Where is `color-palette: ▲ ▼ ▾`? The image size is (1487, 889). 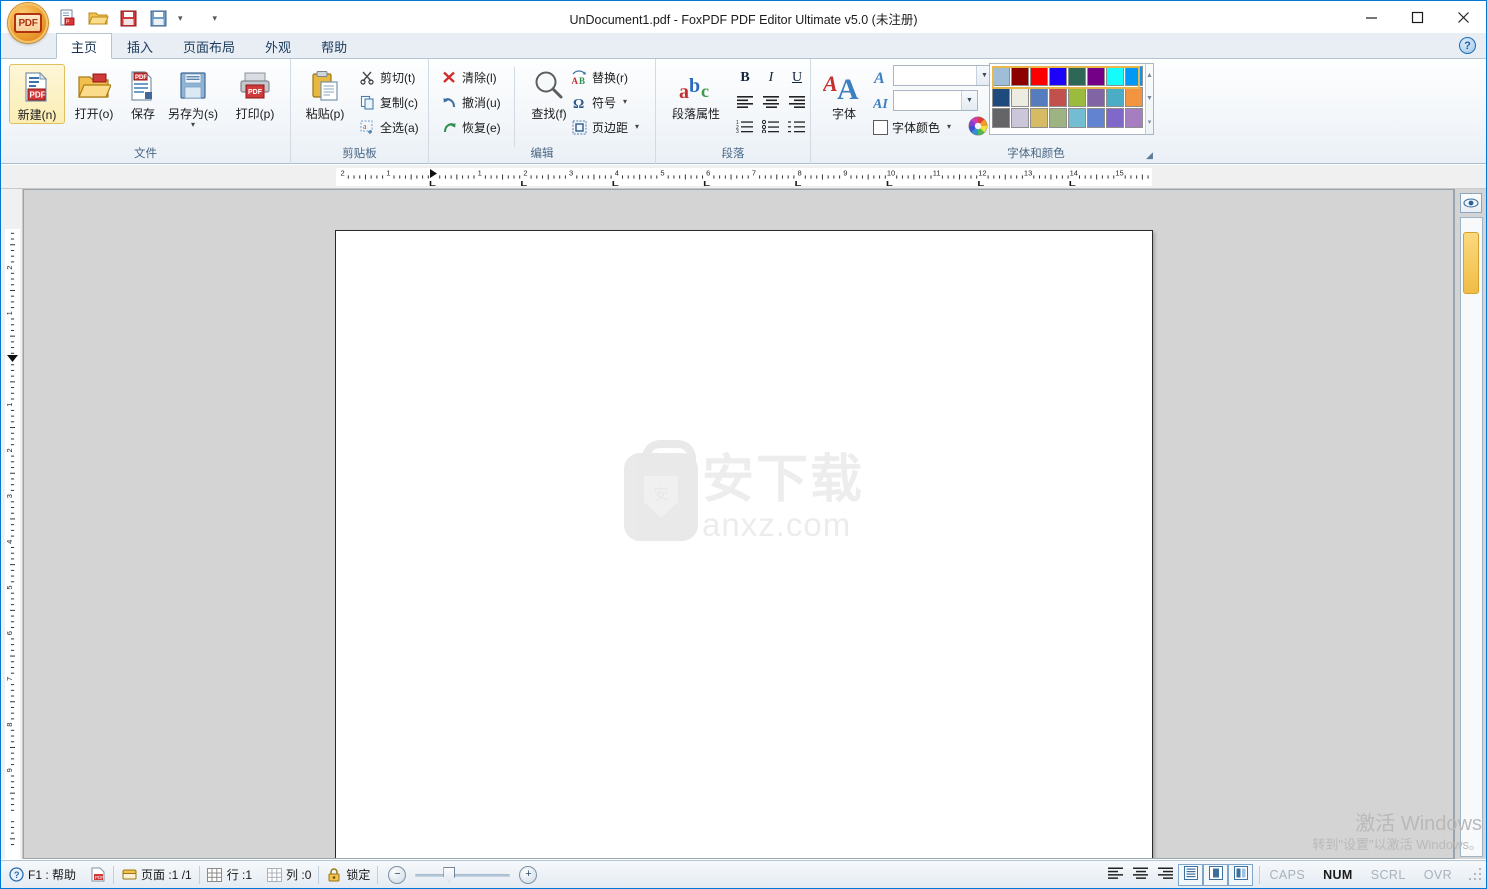 color-palette: ▲ ▼ ▾ is located at coordinates (1071, 99).